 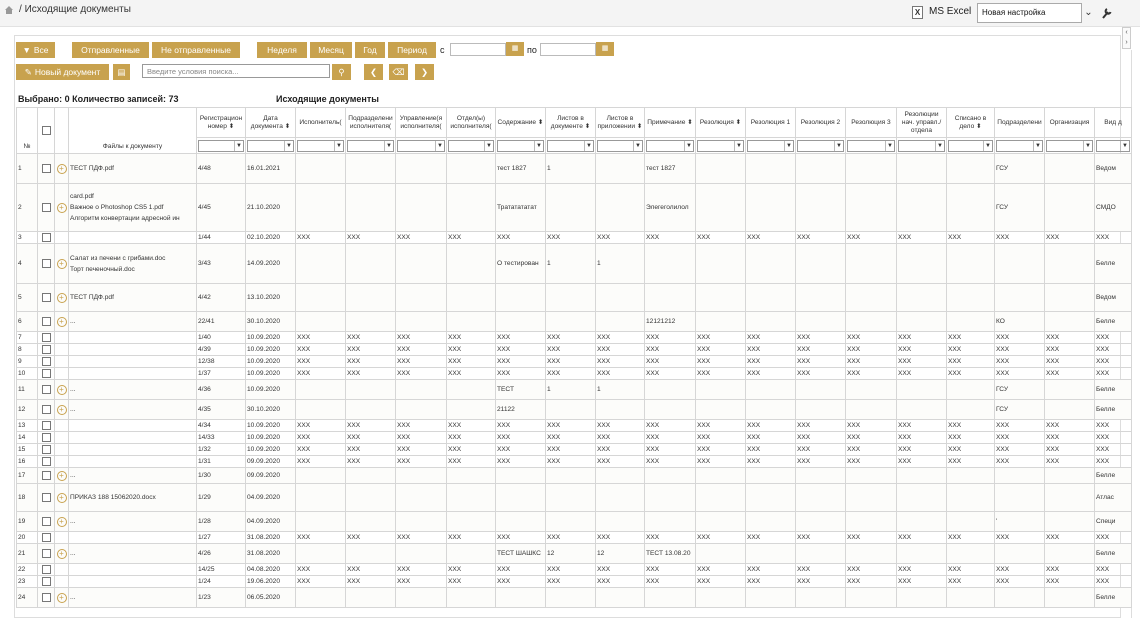 I want to click on file-link: card.pdf, so click(x=132, y=196).